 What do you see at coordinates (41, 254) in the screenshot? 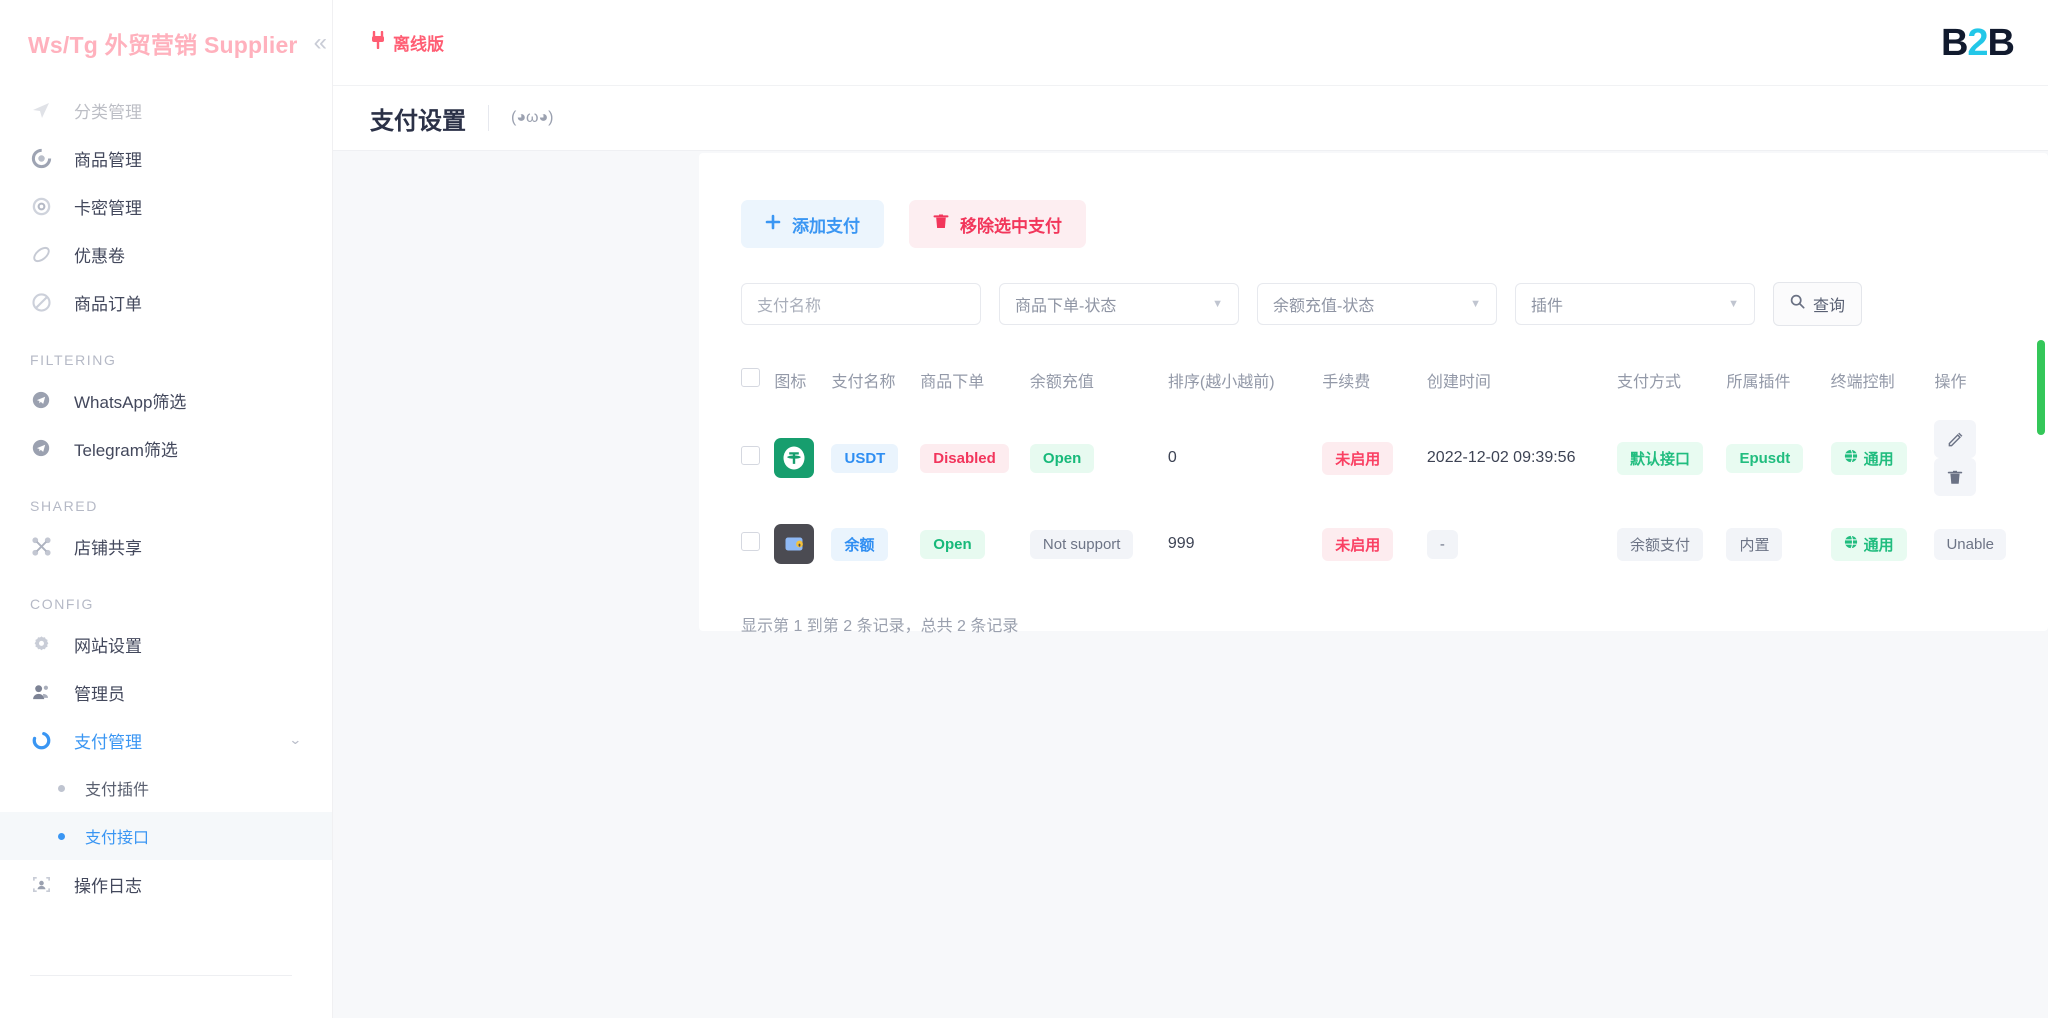
I see `ticket-icon` at bounding box center [41, 254].